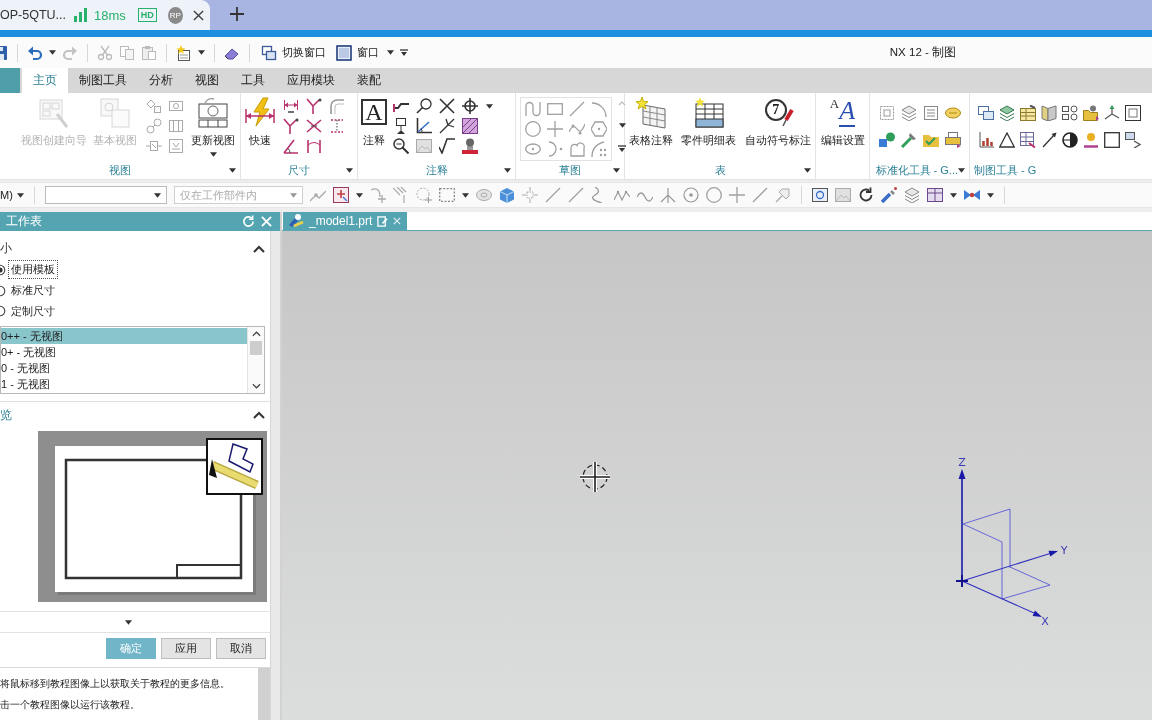  I want to click on ribbon-tab: 工具, so click(253, 80).